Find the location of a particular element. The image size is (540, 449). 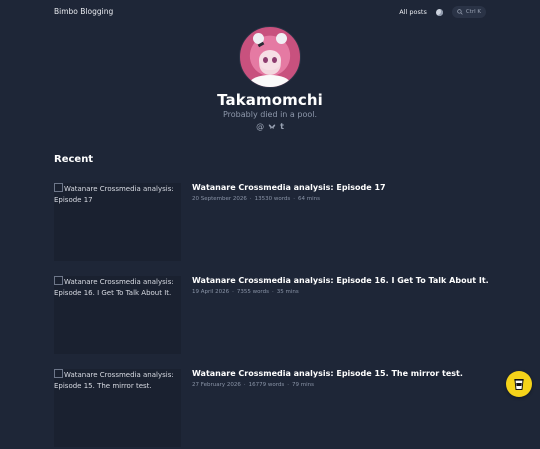

top-bar: Bimbo Blogging All posts Ctrl K is located at coordinates (270, 12).